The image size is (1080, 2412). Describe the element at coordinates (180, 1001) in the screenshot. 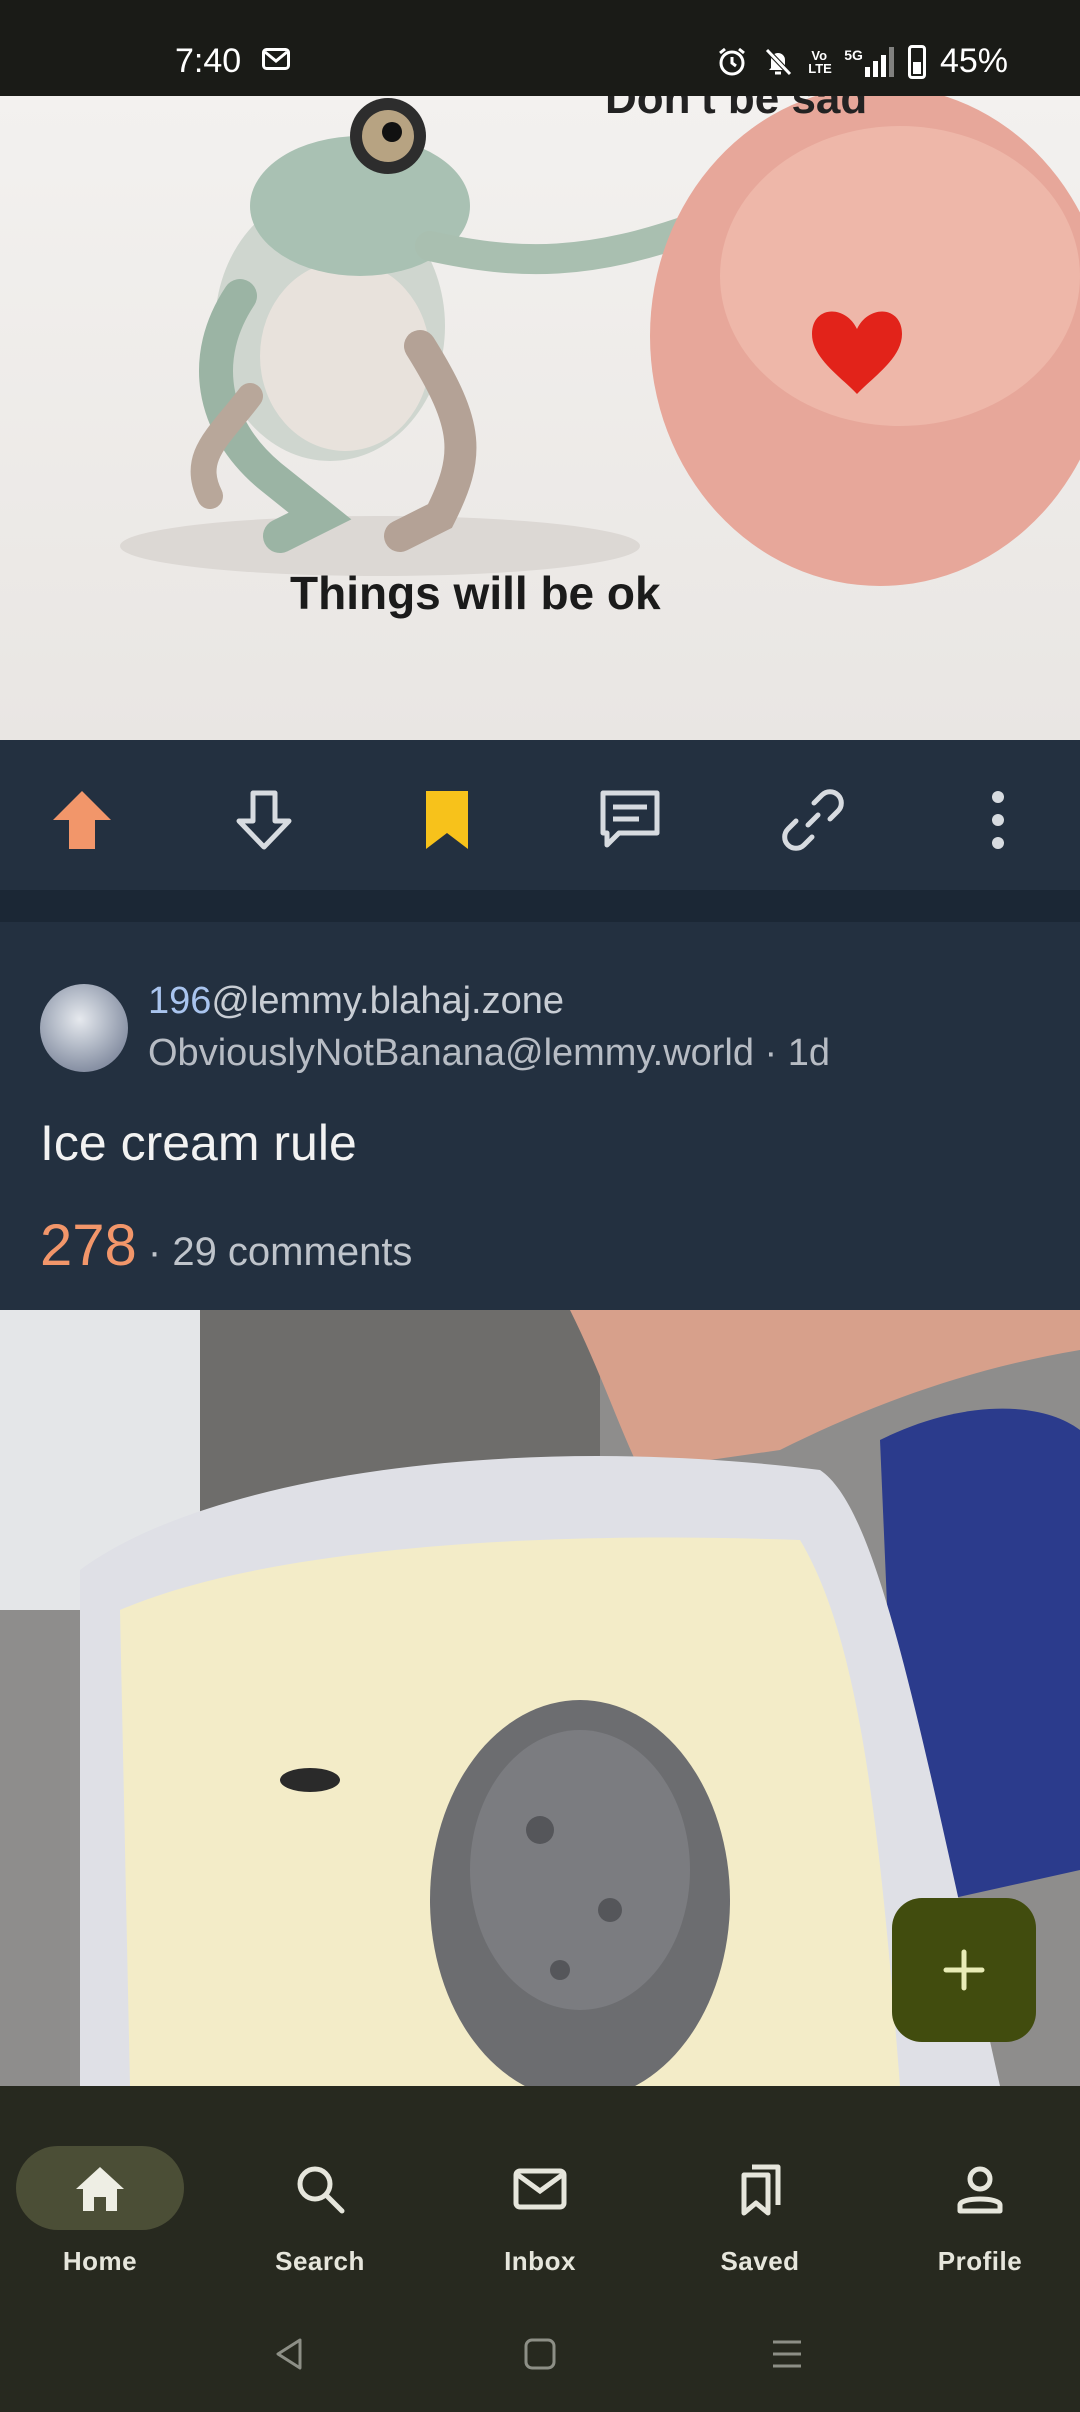

I see `community-number: 196` at that location.